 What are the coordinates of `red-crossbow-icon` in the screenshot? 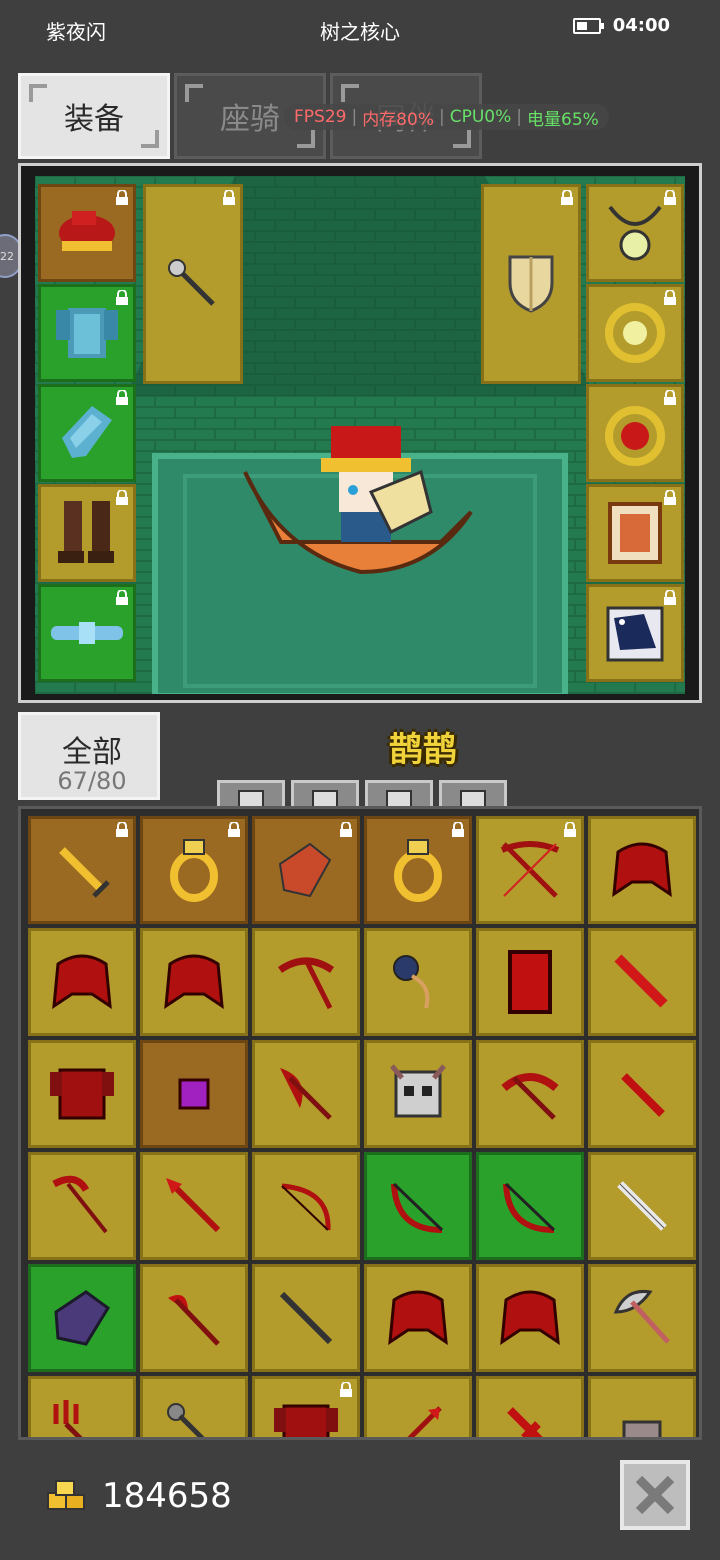 It's located at (530, 1096).